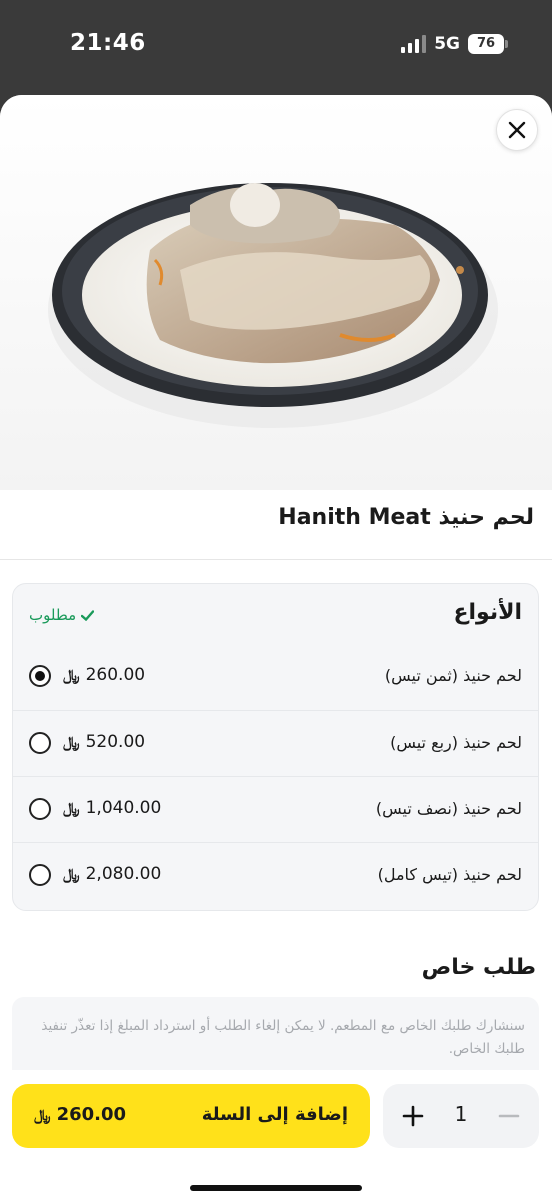 The height and width of the screenshot is (1200, 552). What do you see at coordinates (487, 612) in the screenshot?
I see `options-title: الأنواع` at bounding box center [487, 612].